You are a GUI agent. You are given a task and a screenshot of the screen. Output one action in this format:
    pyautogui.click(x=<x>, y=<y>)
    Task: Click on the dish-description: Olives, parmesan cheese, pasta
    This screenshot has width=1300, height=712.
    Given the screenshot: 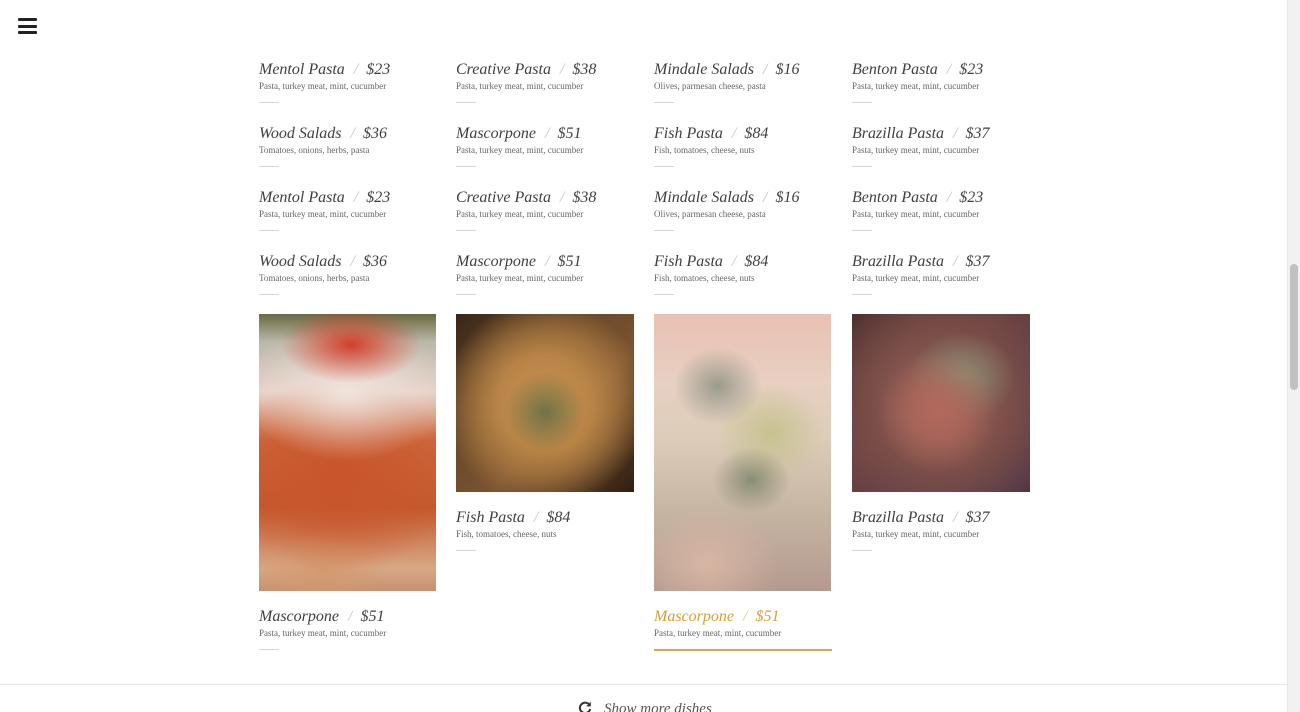 What is the action you would take?
    pyautogui.click(x=710, y=214)
    